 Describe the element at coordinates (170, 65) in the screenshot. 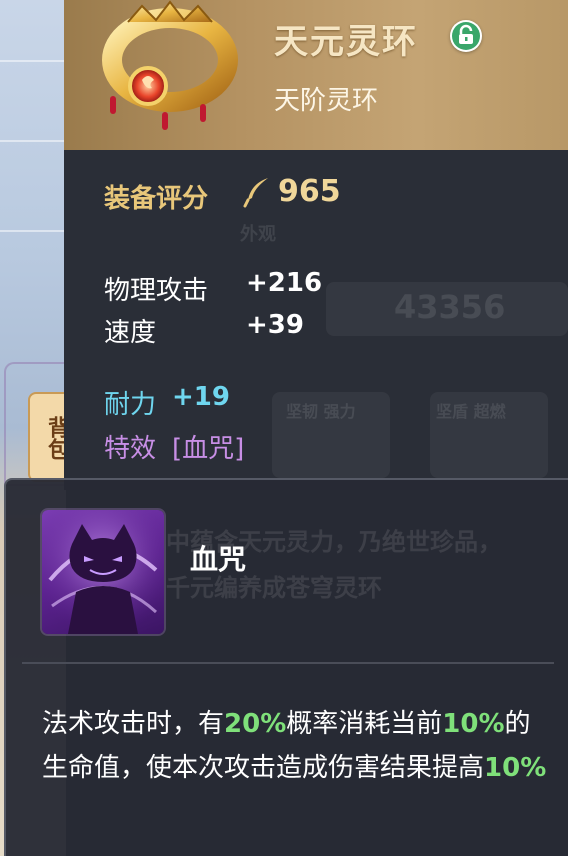

I see `golden-ring-icon` at that location.